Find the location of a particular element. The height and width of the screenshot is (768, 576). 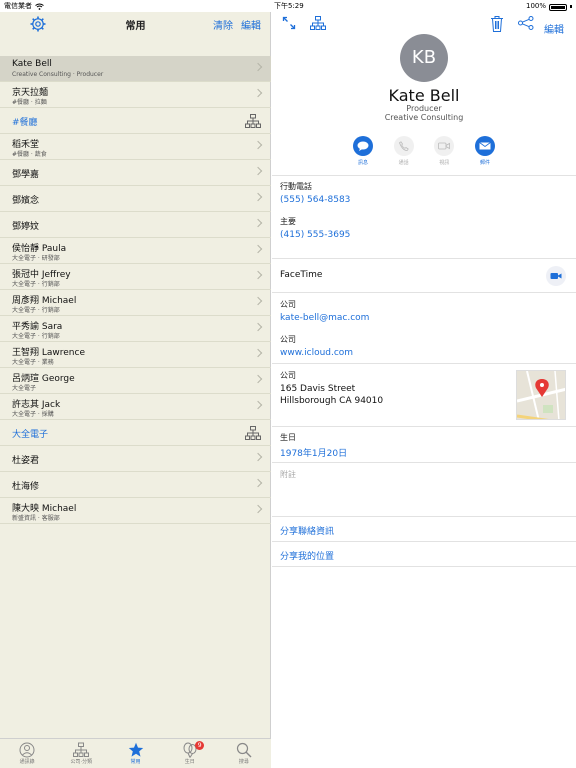

status-time: 下午5:29 is located at coordinates (289, 6).